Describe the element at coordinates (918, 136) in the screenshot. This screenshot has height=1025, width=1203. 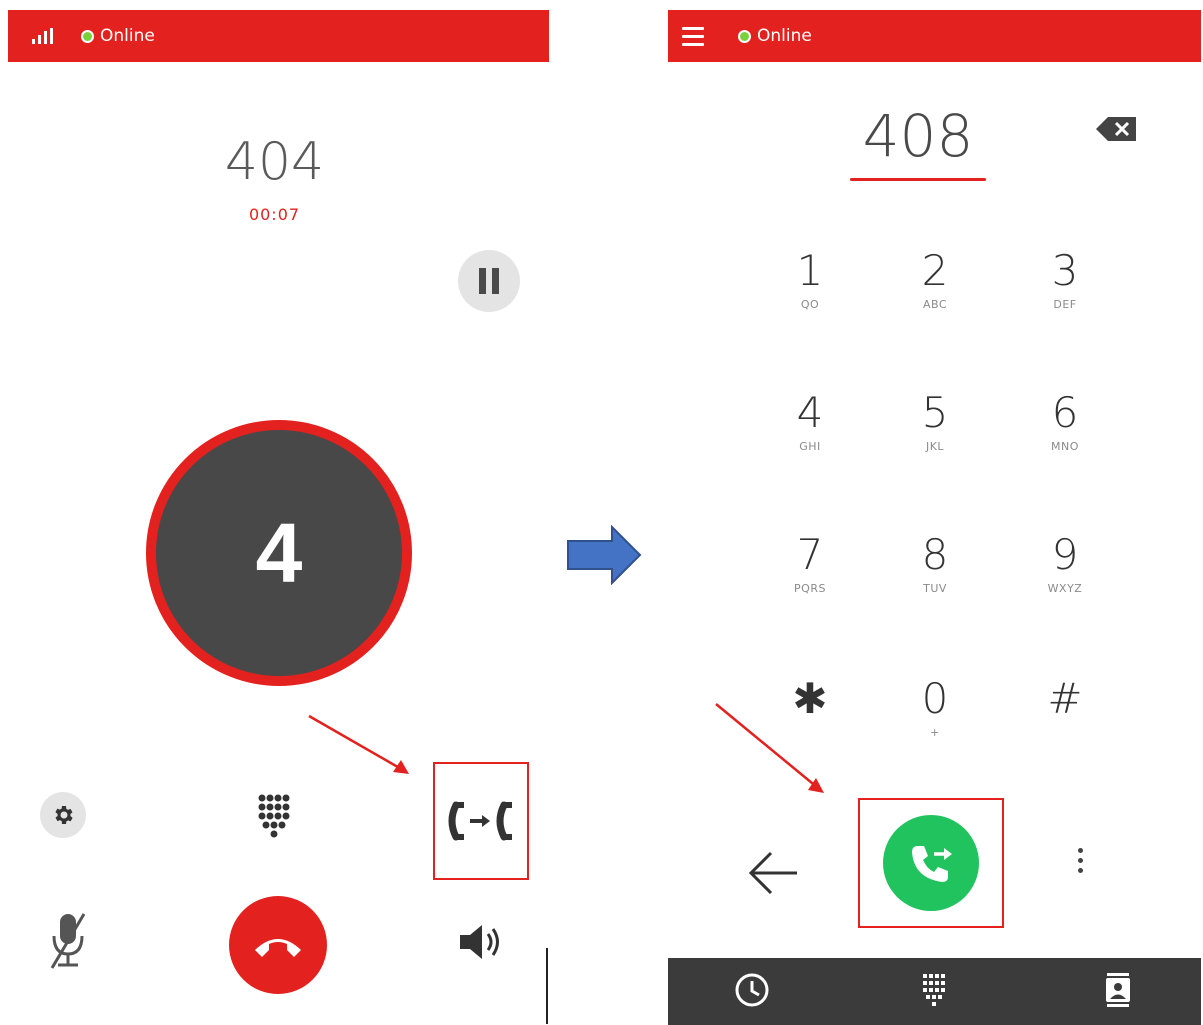
I see `dial-number-display: 408` at that location.